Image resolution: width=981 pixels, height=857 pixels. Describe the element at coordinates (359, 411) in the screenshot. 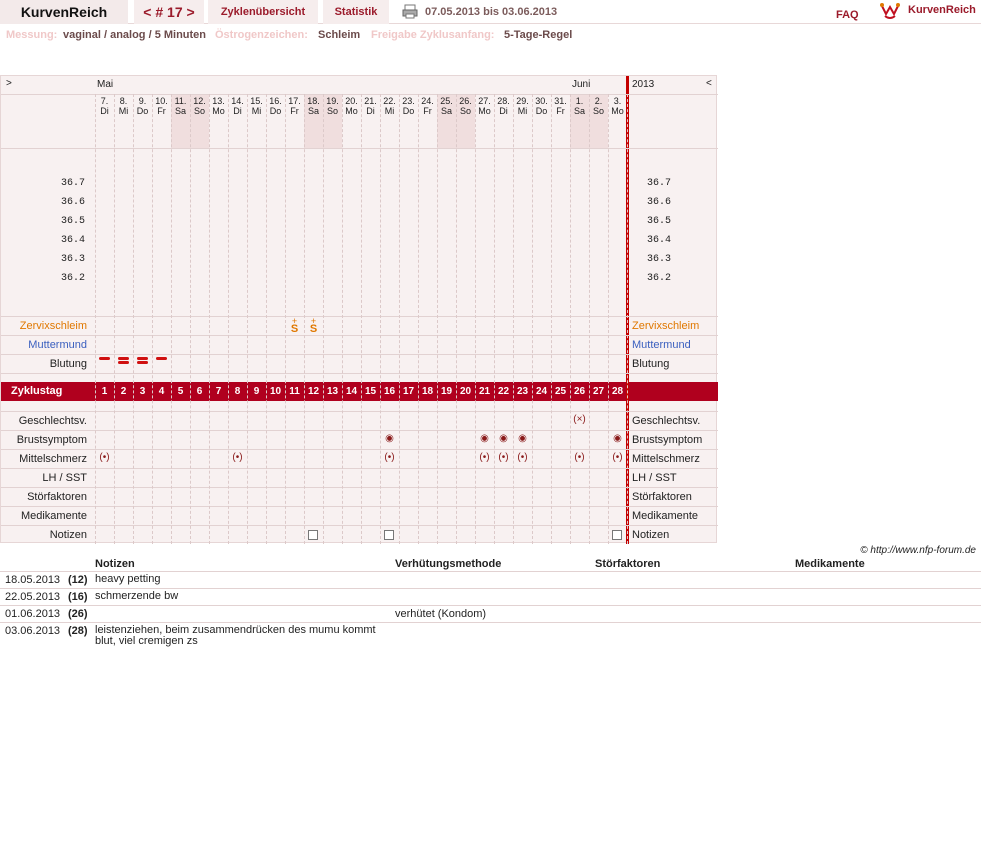

I see `row-divider` at that location.